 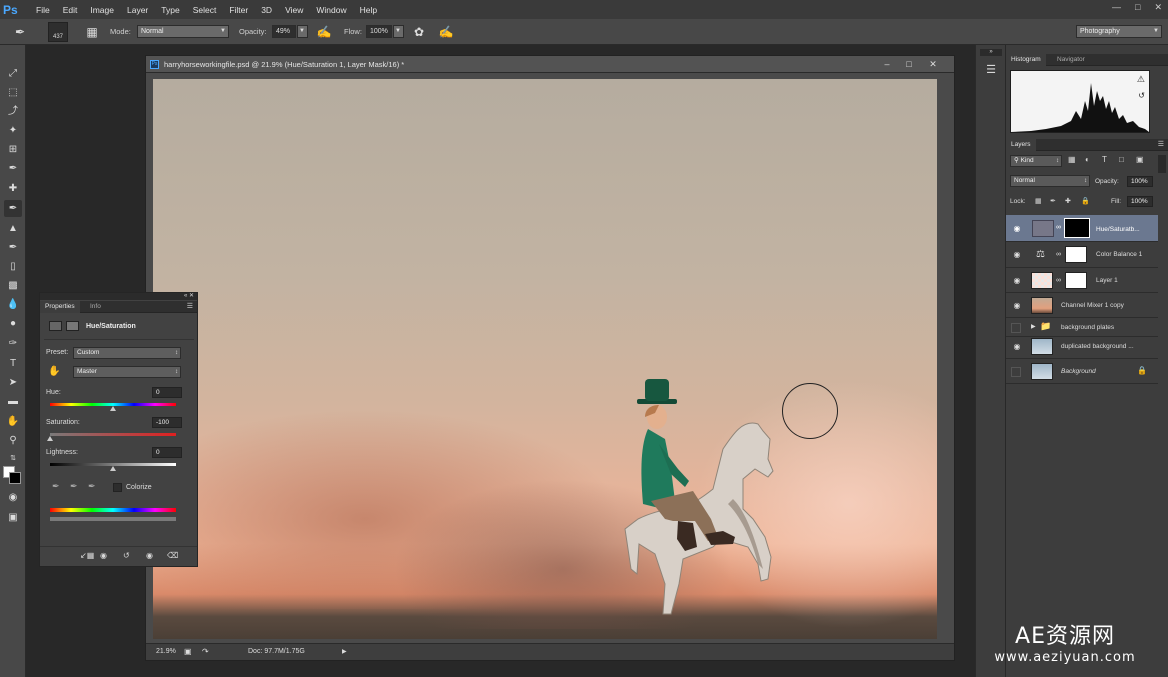 I want to click on brush-preset-picker: 437, so click(x=58, y=32).